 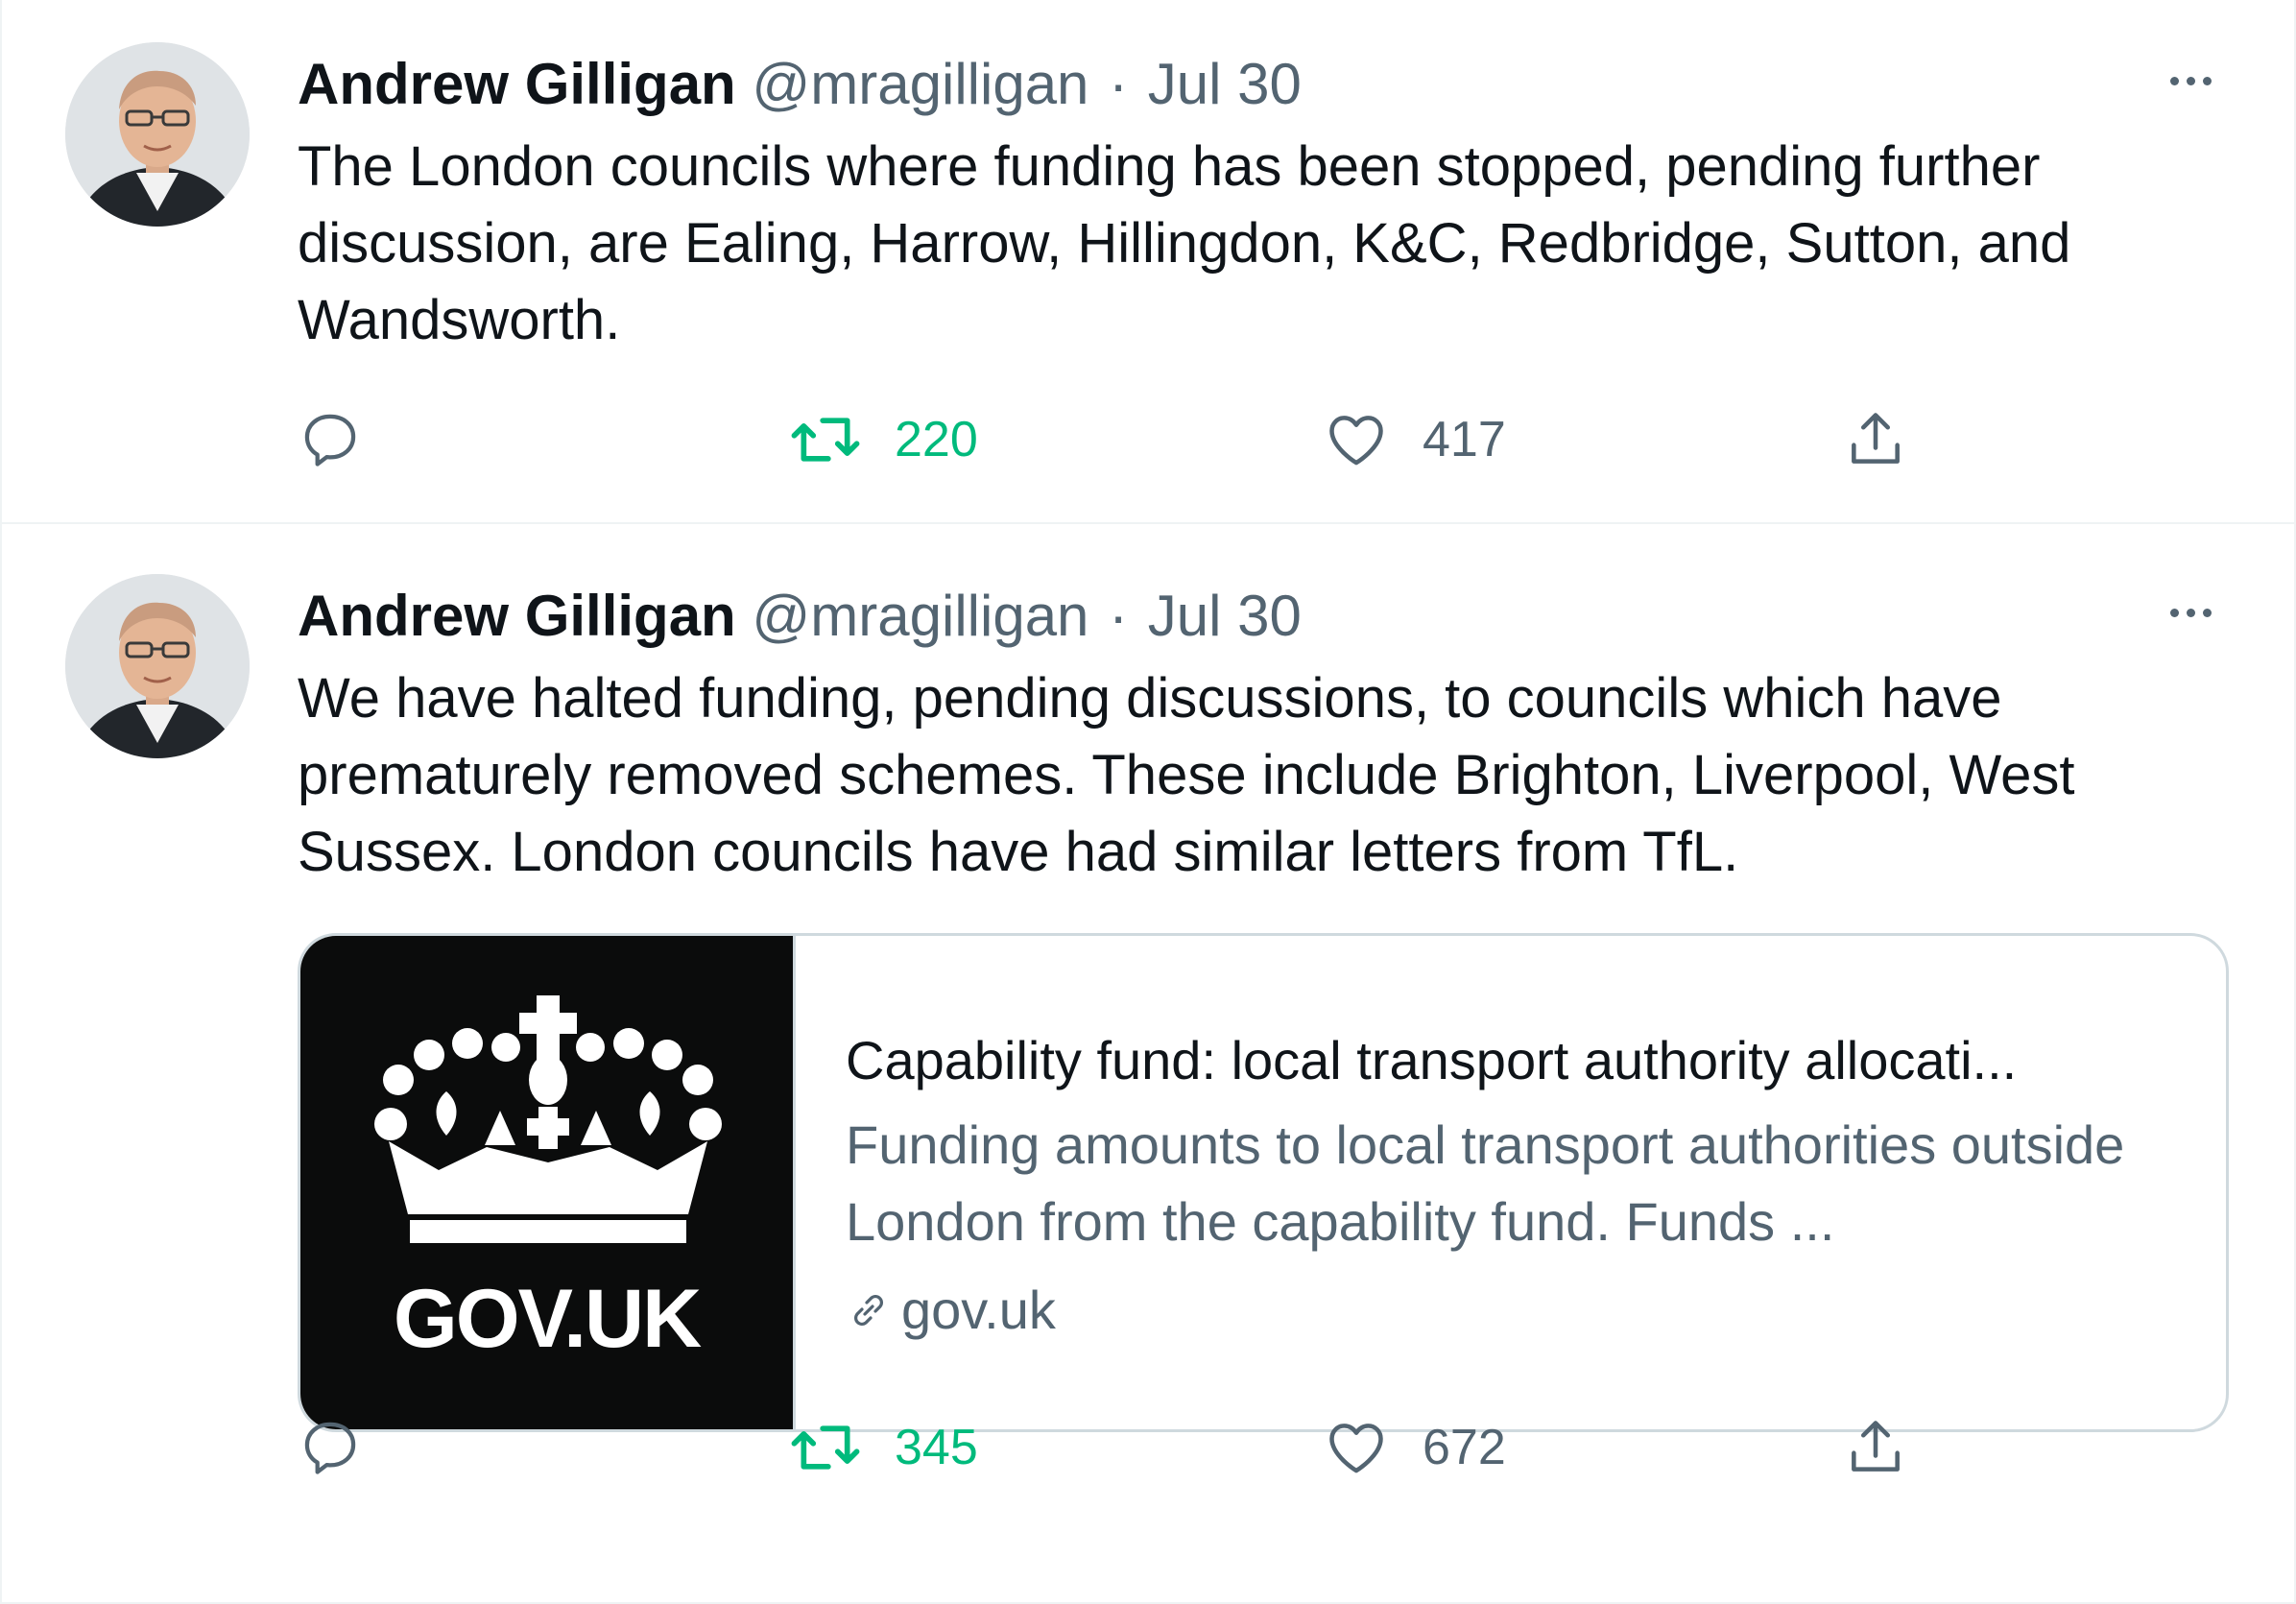 What do you see at coordinates (1116, 1447) in the screenshot?
I see `tweet-actions: 345 672` at bounding box center [1116, 1447].